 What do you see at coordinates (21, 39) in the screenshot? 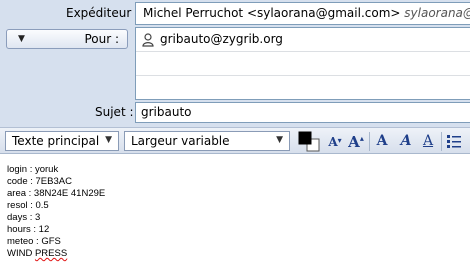
I see `dropdown-arrow-icon: ▼` at bounding box center [21, 39].